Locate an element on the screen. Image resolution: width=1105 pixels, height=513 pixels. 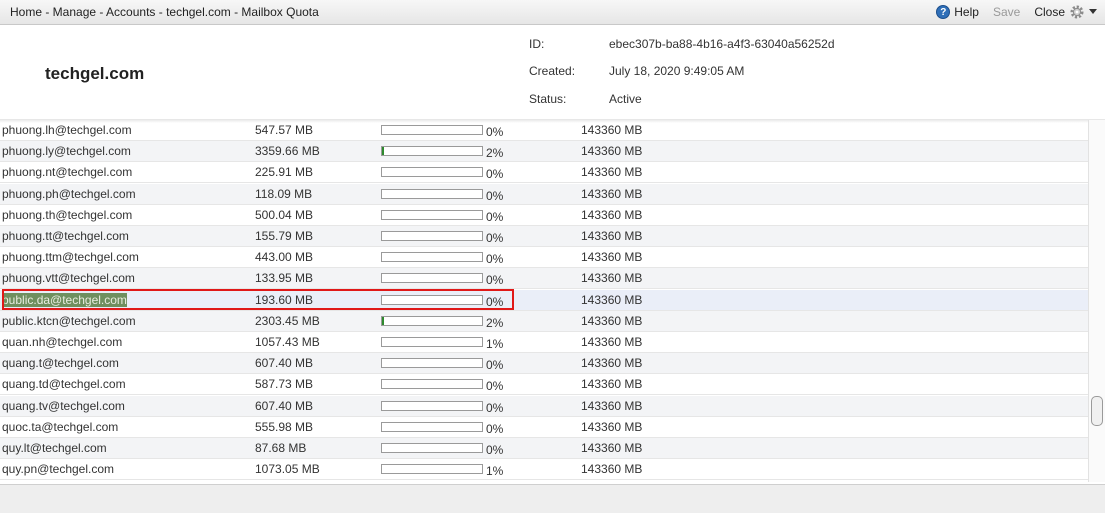
table-row: quang.t@techgel.com 607.40 MB 0% 143360 MB is located at coordinates (544, 364).